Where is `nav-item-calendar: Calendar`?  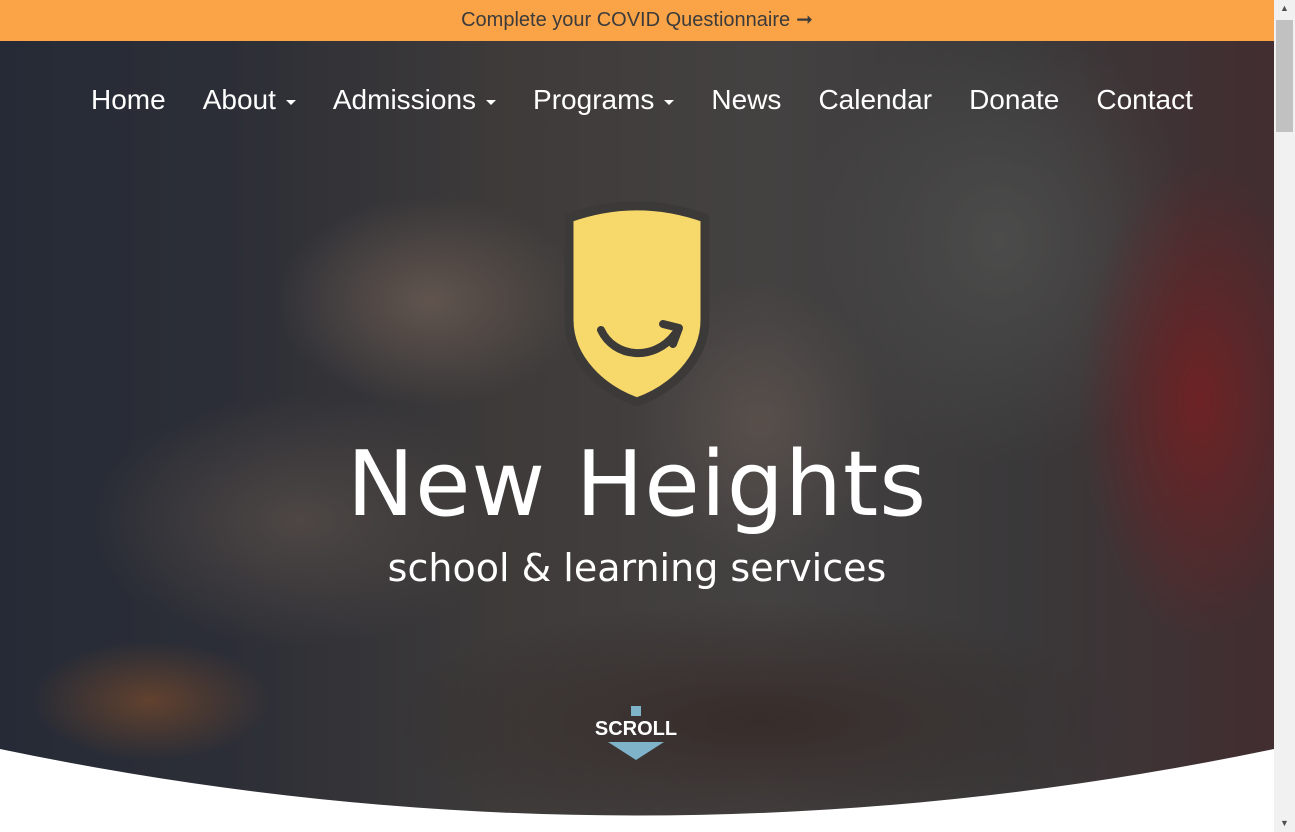
nav-item-calendar: Calendar is located at coordinates (875, 100).